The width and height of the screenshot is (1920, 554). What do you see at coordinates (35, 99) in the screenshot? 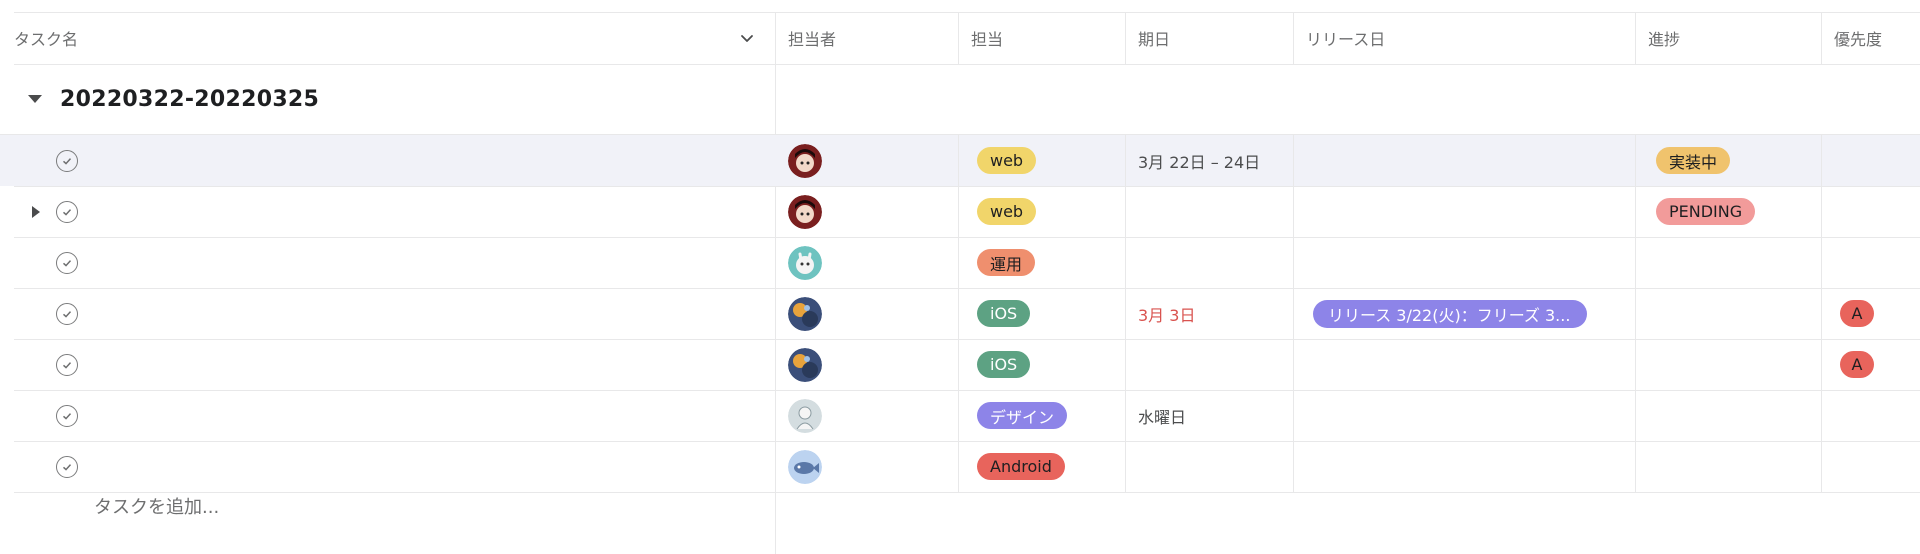
I see `caret-down-icon` at bounding box center [35, 99].